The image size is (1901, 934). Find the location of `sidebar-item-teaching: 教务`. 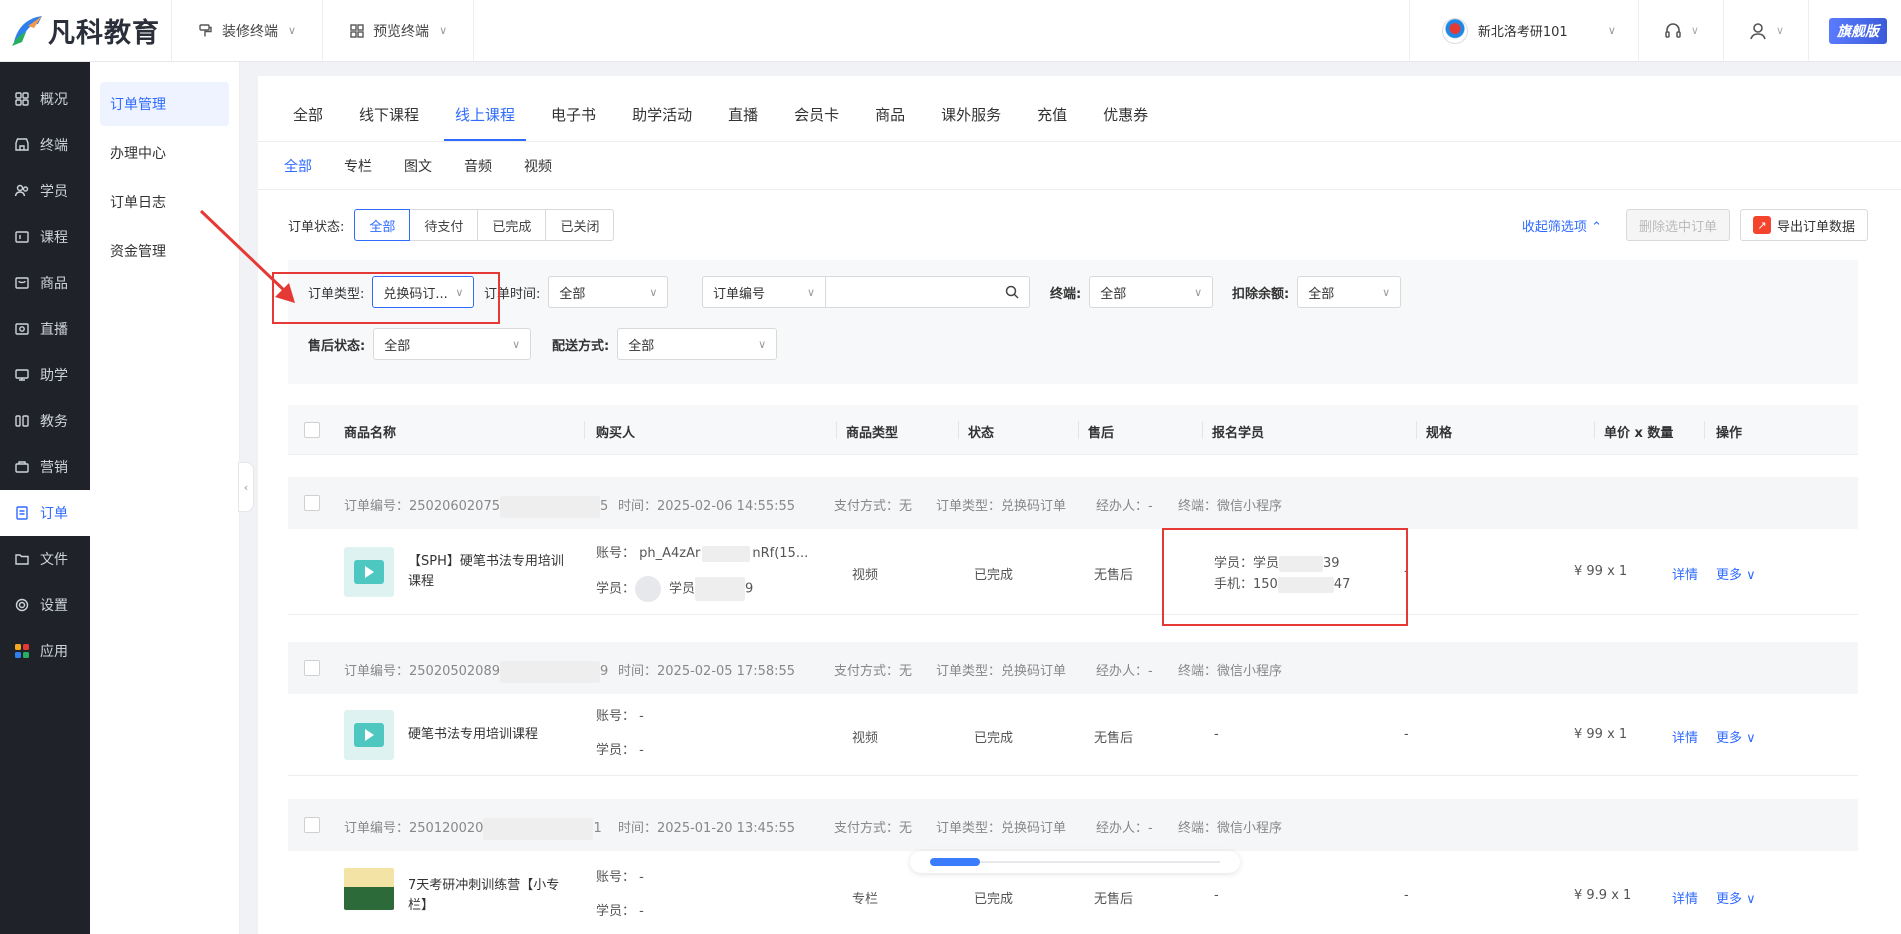

sidebar-item-teaching: 教务 is located at coordinates (45, 421).